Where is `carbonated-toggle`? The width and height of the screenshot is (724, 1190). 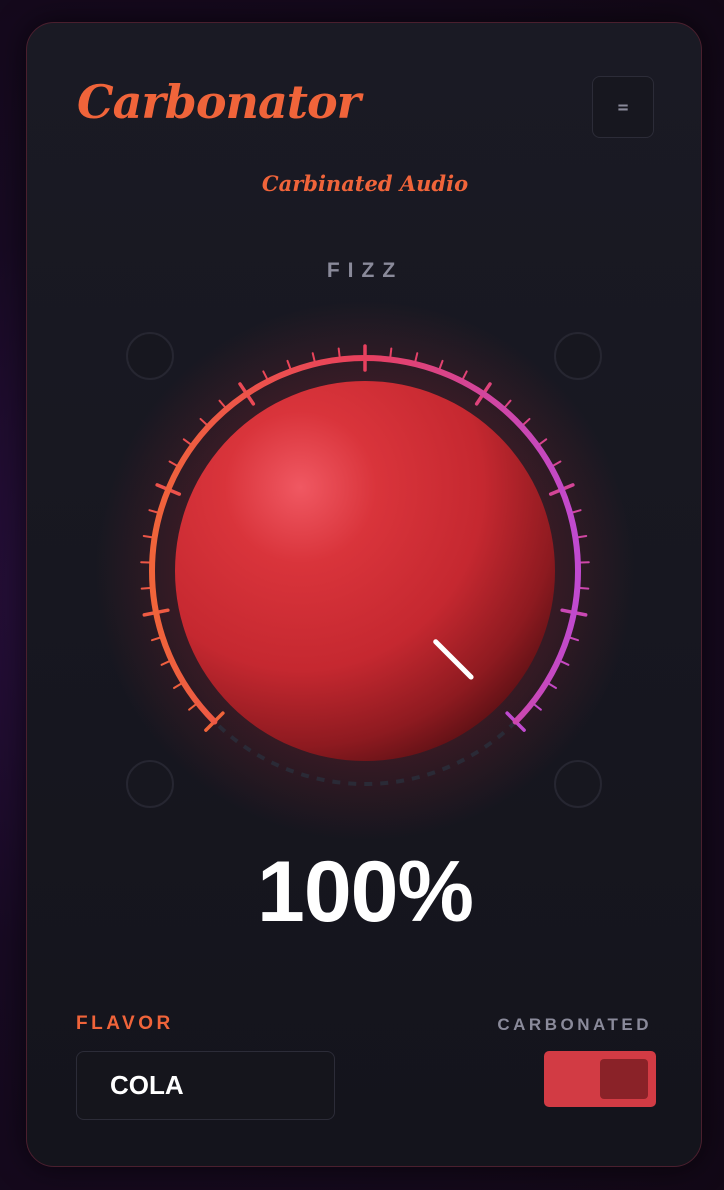
carbonated-toggle is located at coordinates (600, 1079).